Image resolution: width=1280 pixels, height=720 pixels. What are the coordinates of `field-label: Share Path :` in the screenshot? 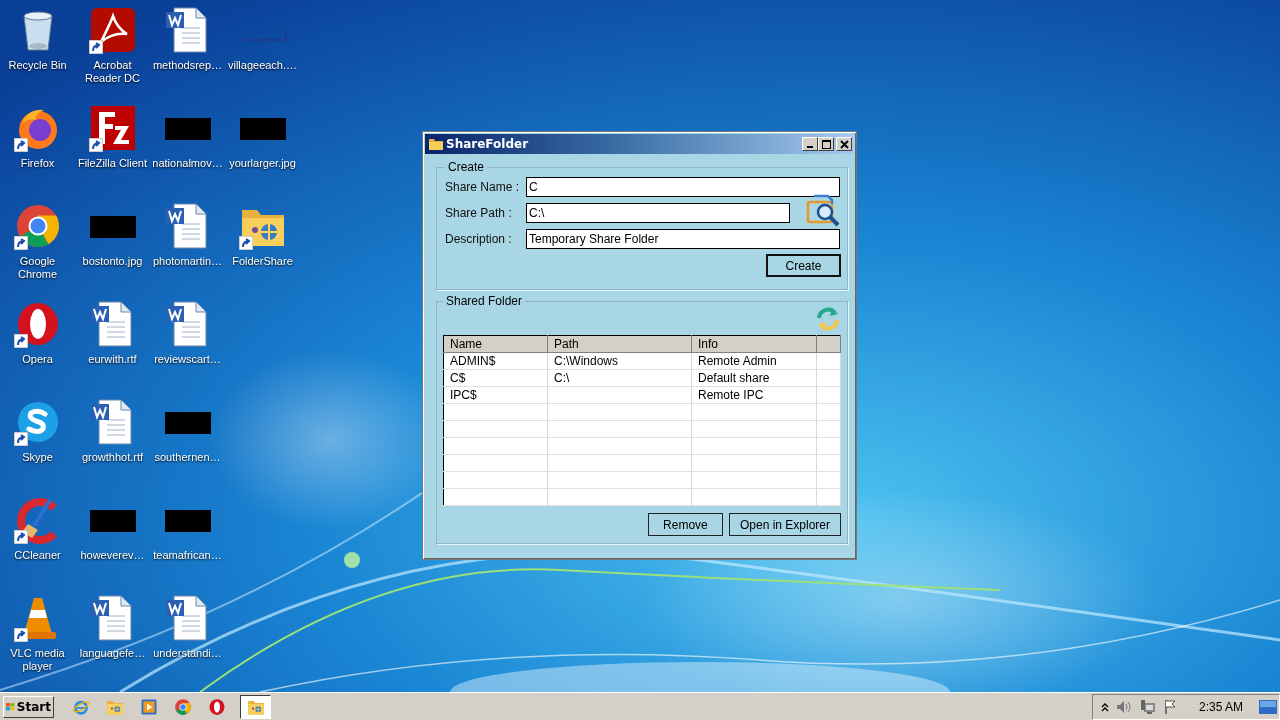 It's located at (479, 213).